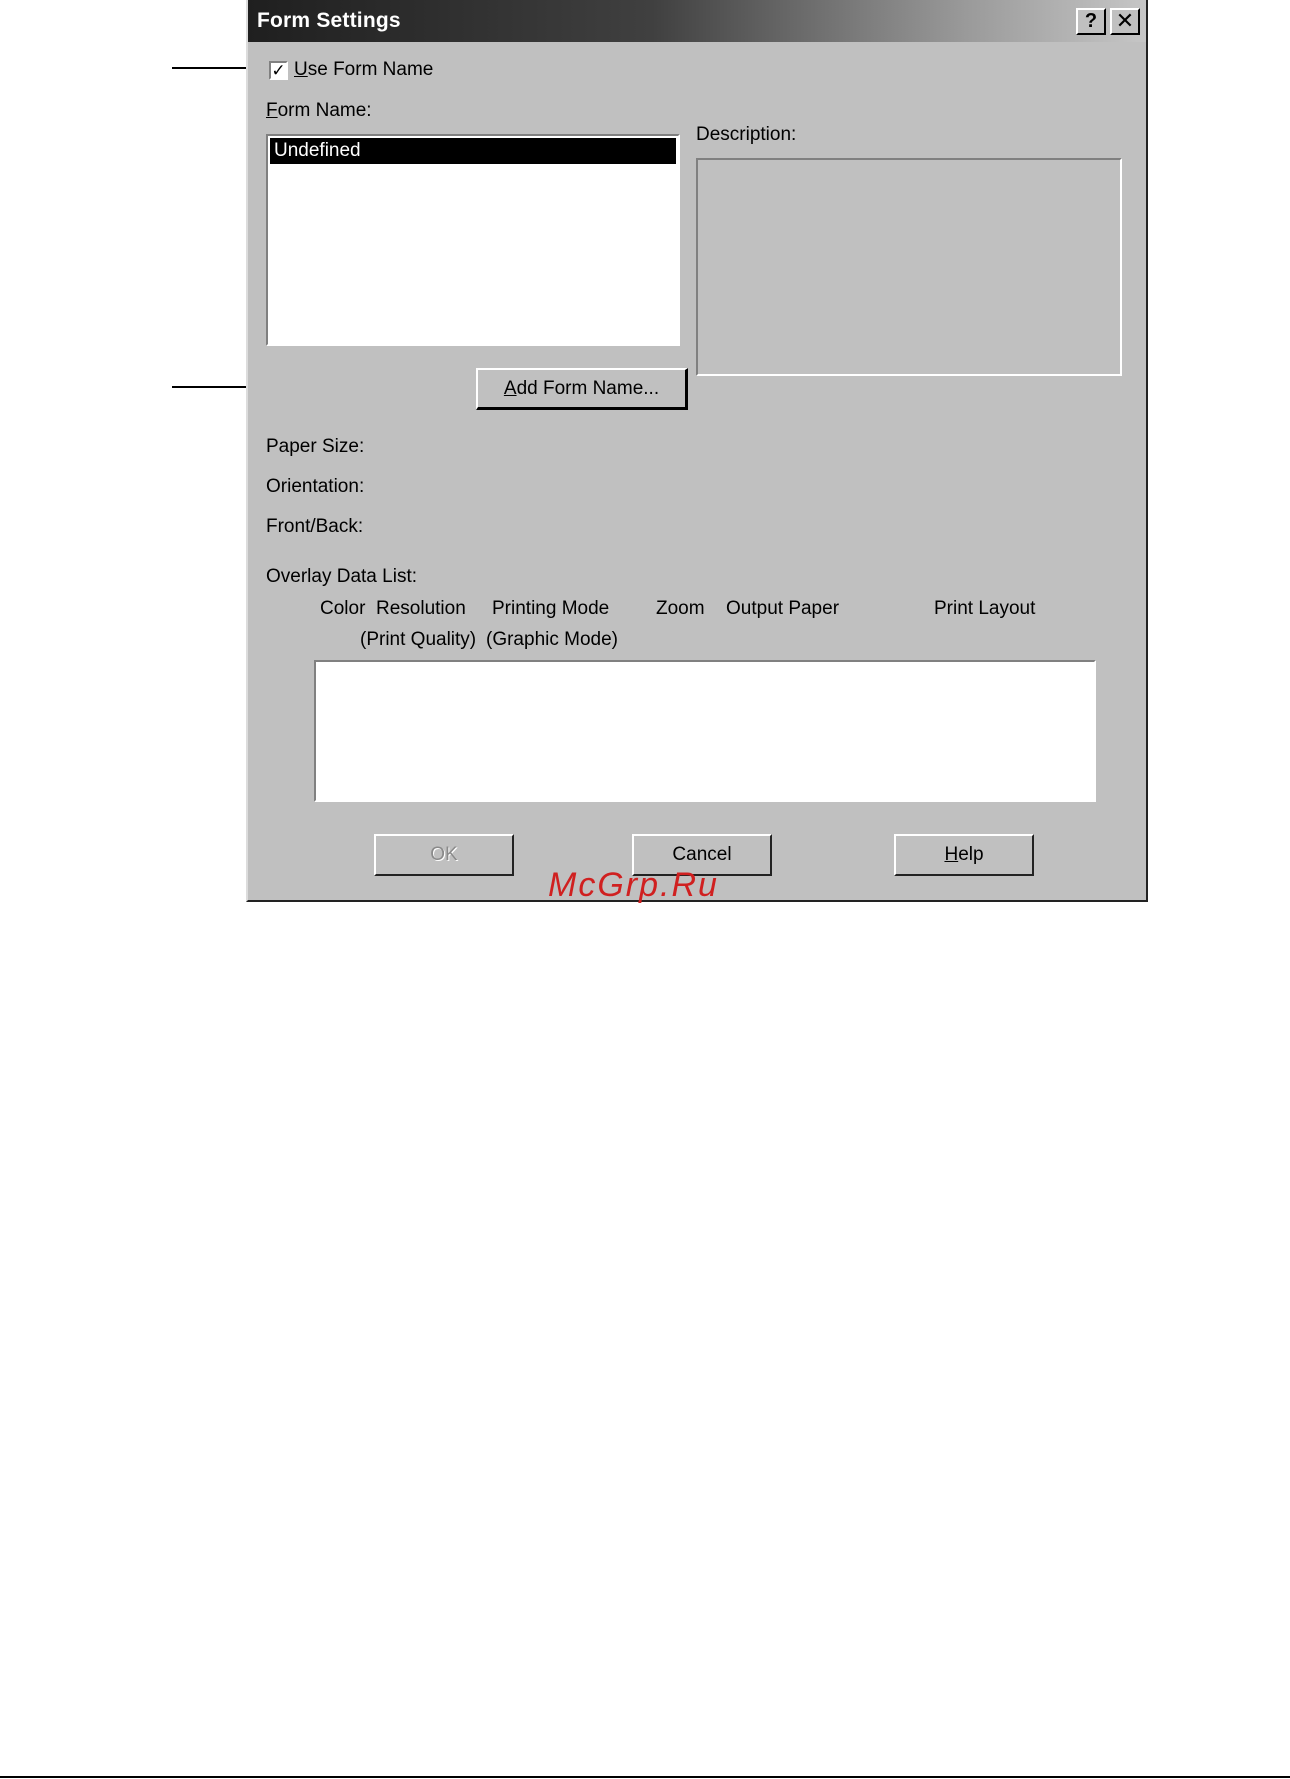 The image size is (1290, 1779). I want to click on form-name-label: Form Name:, so click(319, 110).